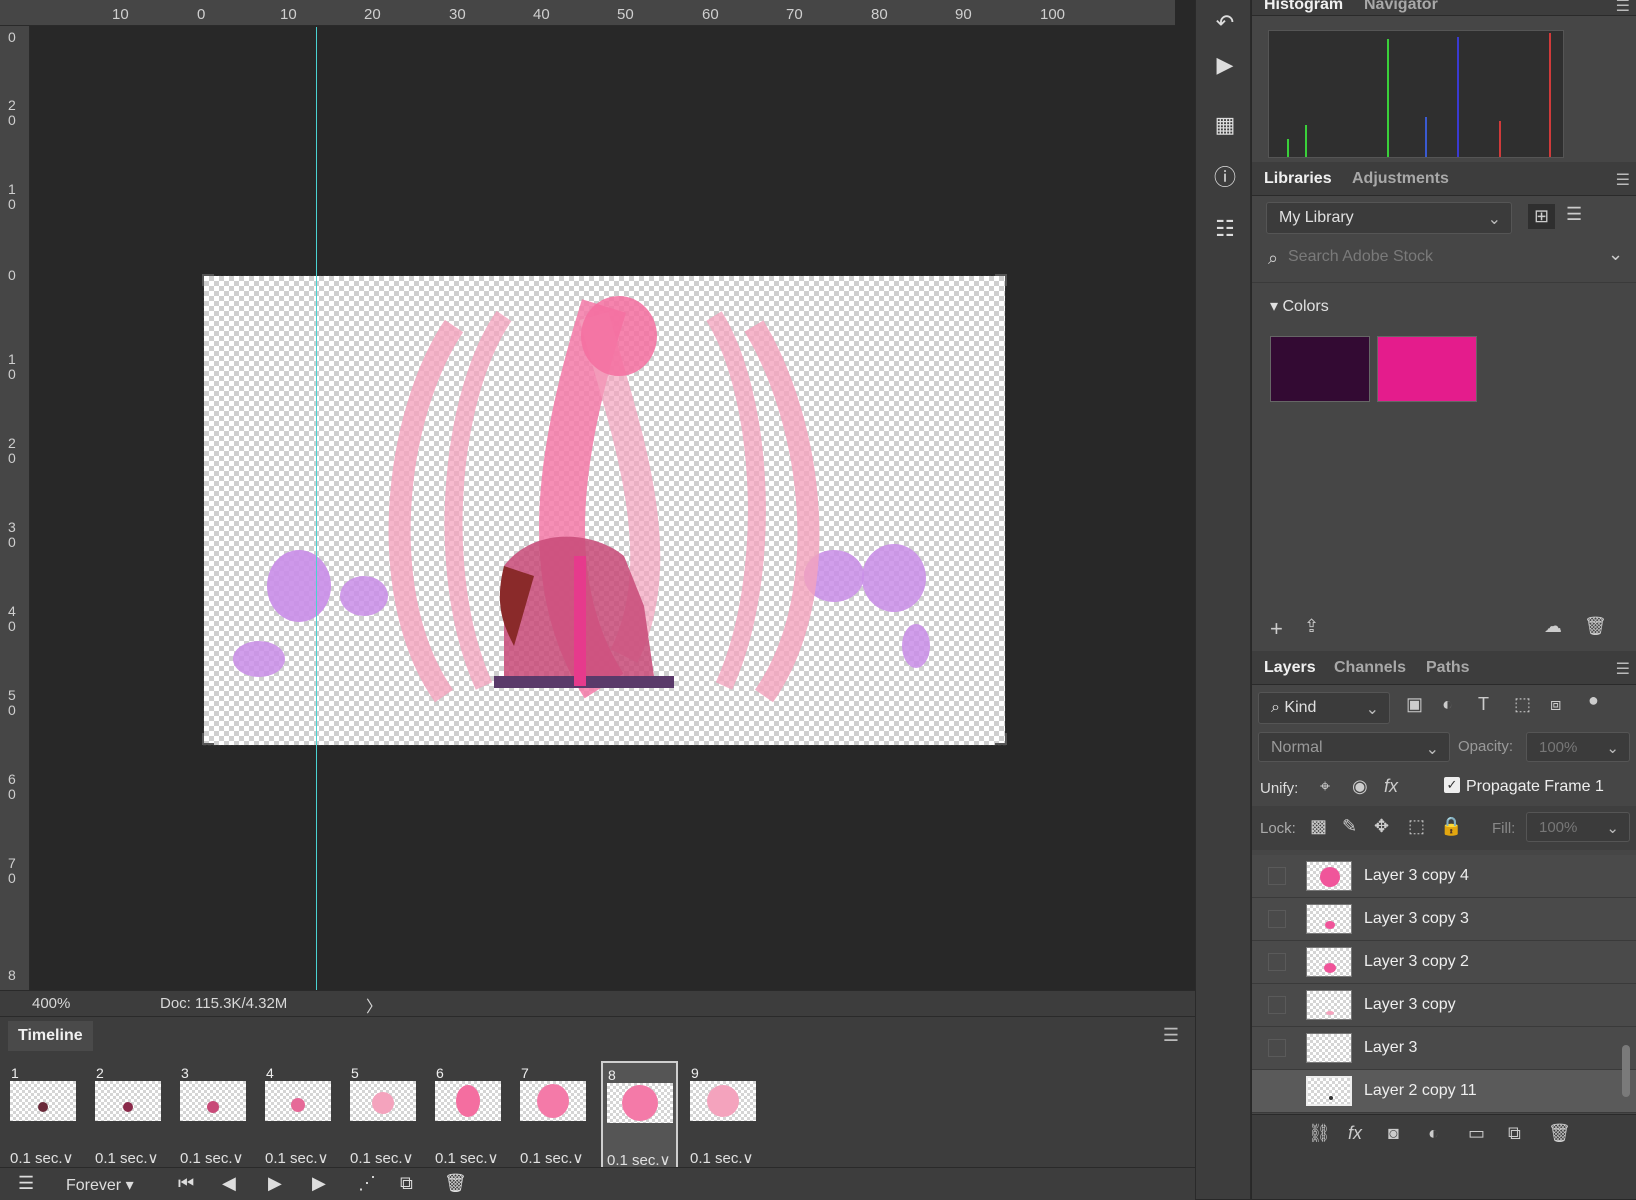  What do you see at coordinates (15, 508) in the screenshot?
I see `ruler-left: 0 20 10 0 10 20 30 40 50 60 70 8` at bounding box center [15, 508].